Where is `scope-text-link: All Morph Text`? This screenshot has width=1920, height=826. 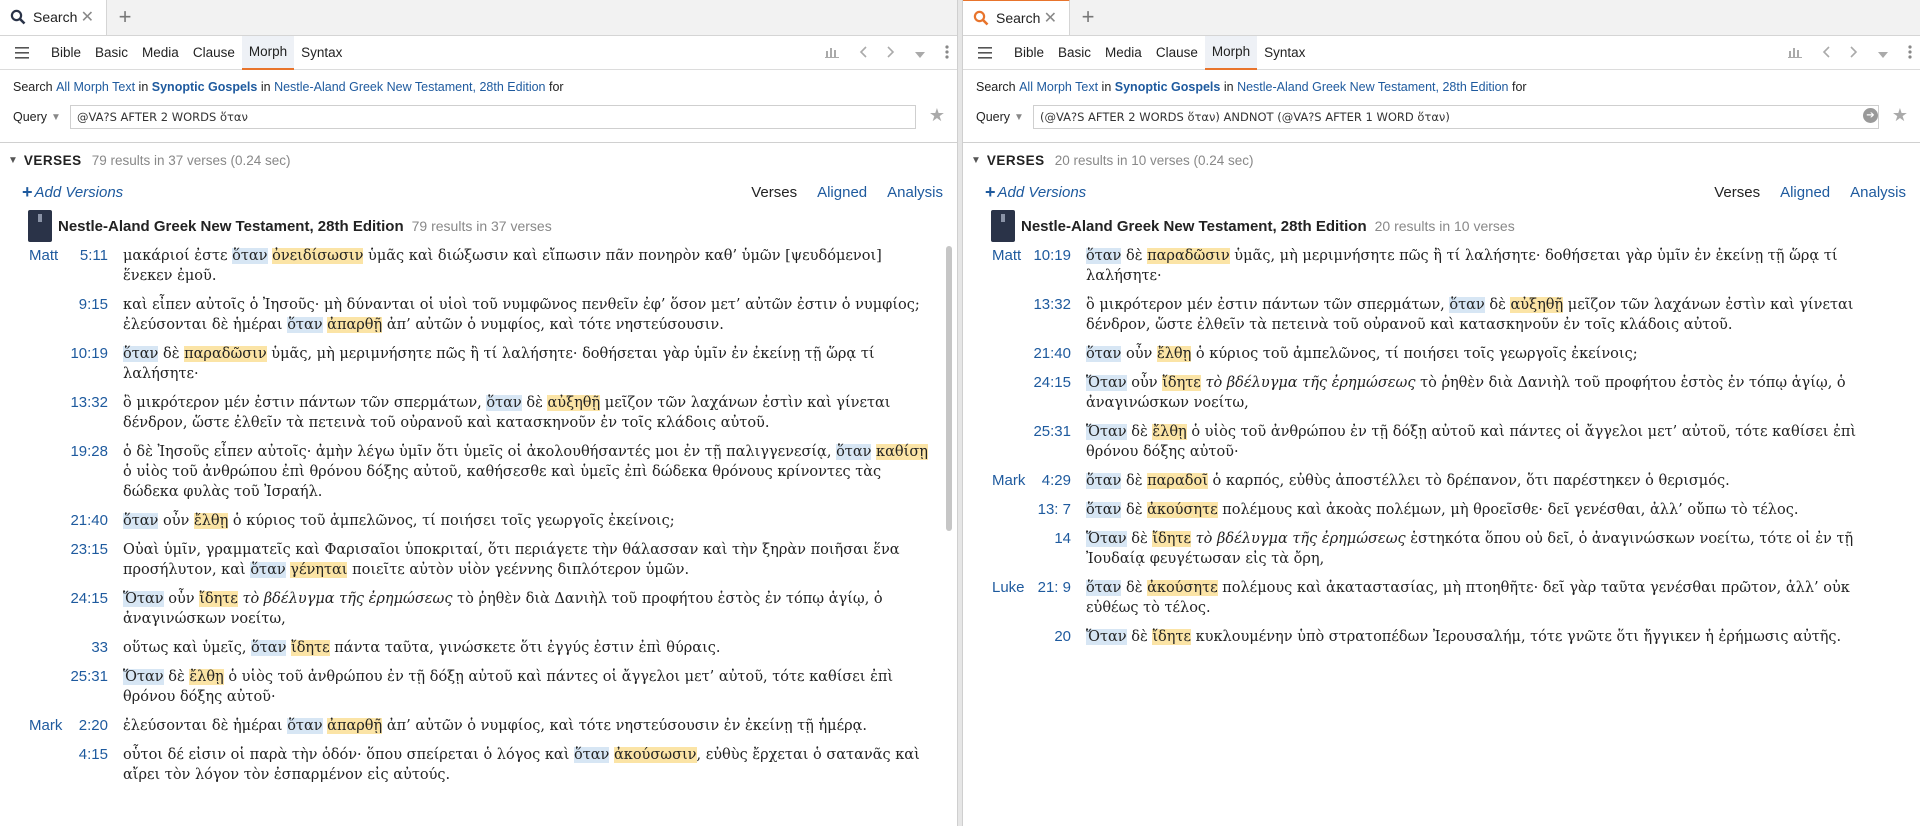
scope-text-link: All Morph Text is located at coordinates (95, 87).